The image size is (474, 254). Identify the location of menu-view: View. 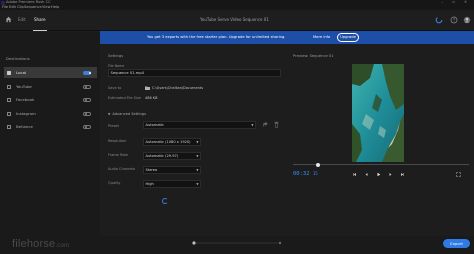
(46, 7).